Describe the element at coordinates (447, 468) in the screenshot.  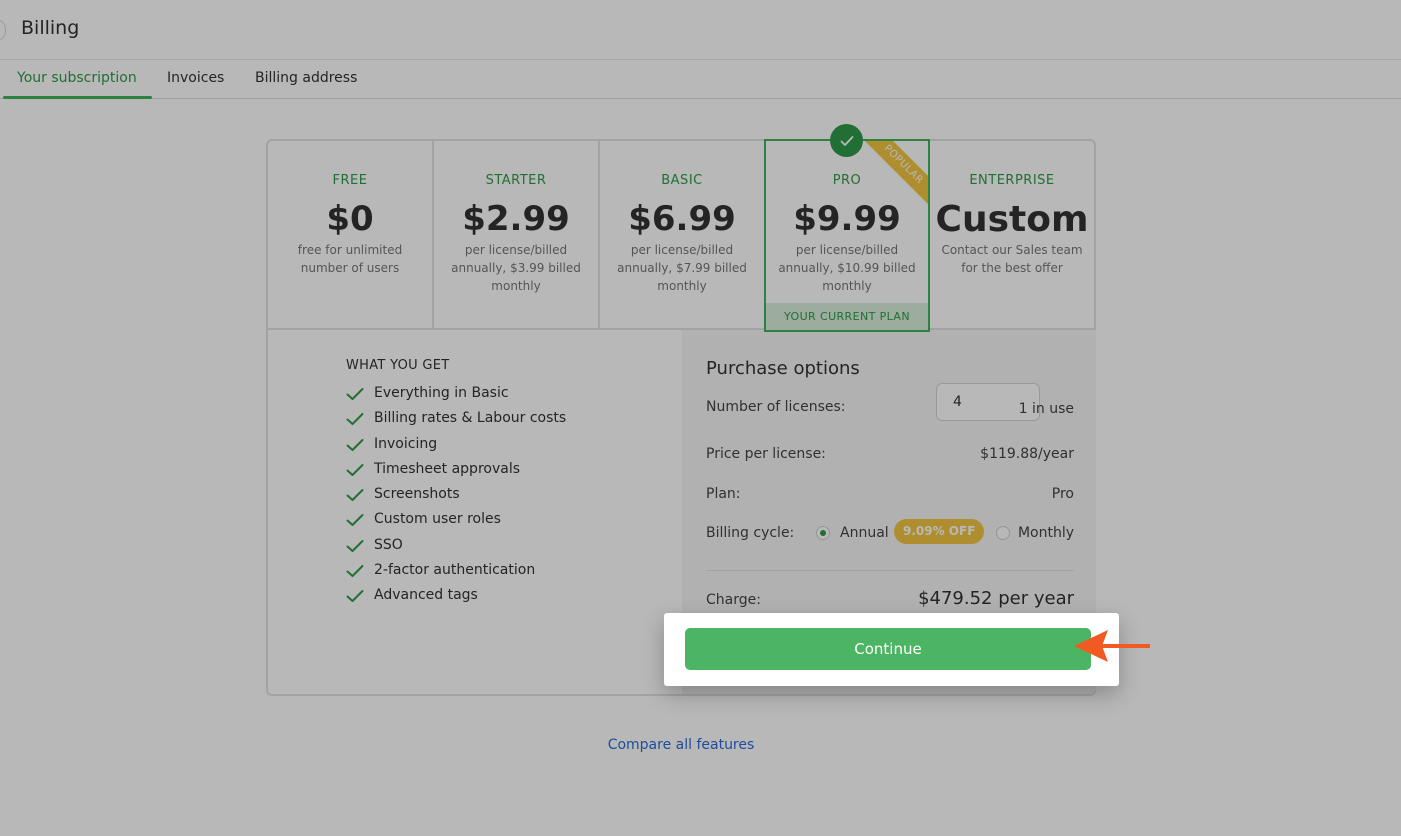
I see `feature-label: Timesheet approvals` at that location.